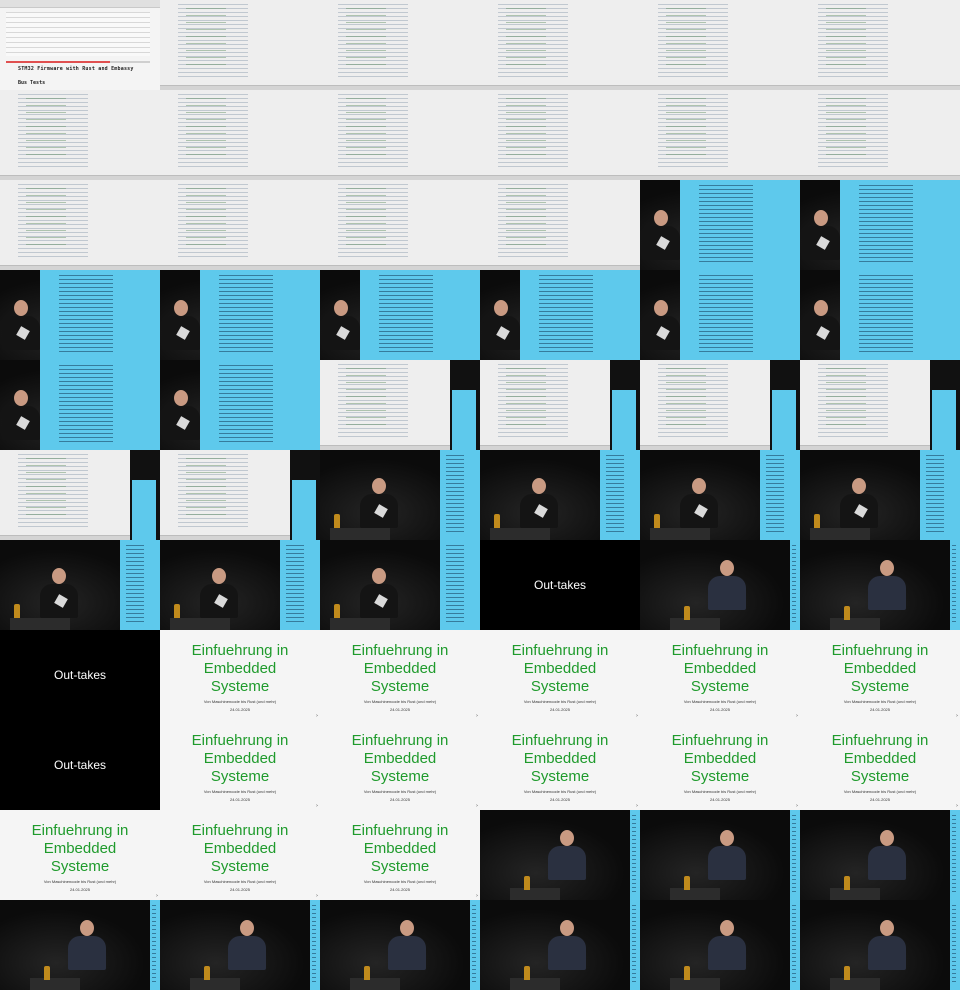 This screenshot has width=960, height=990. What do you see at coordinates (400, 668) in the screenshot?
I see `slide-title-line: Embedded` at bounding box center [400, 668].